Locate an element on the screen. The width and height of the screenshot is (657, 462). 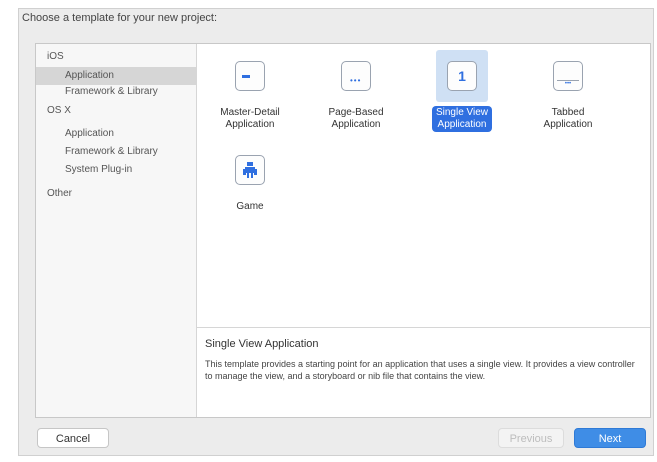
single-view-glyph: 1 is located at coordinates (462, 76).